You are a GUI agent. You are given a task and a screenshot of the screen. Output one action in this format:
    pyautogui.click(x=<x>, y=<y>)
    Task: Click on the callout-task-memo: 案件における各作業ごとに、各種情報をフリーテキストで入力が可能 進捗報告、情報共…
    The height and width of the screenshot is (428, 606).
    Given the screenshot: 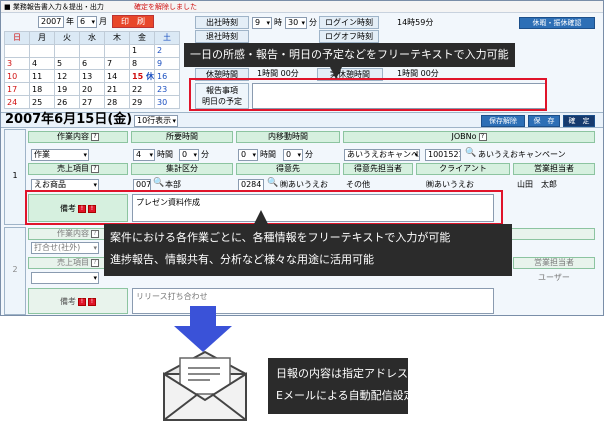 What is the action you would take?
    pyautogui.click(x=308, y=250)
    